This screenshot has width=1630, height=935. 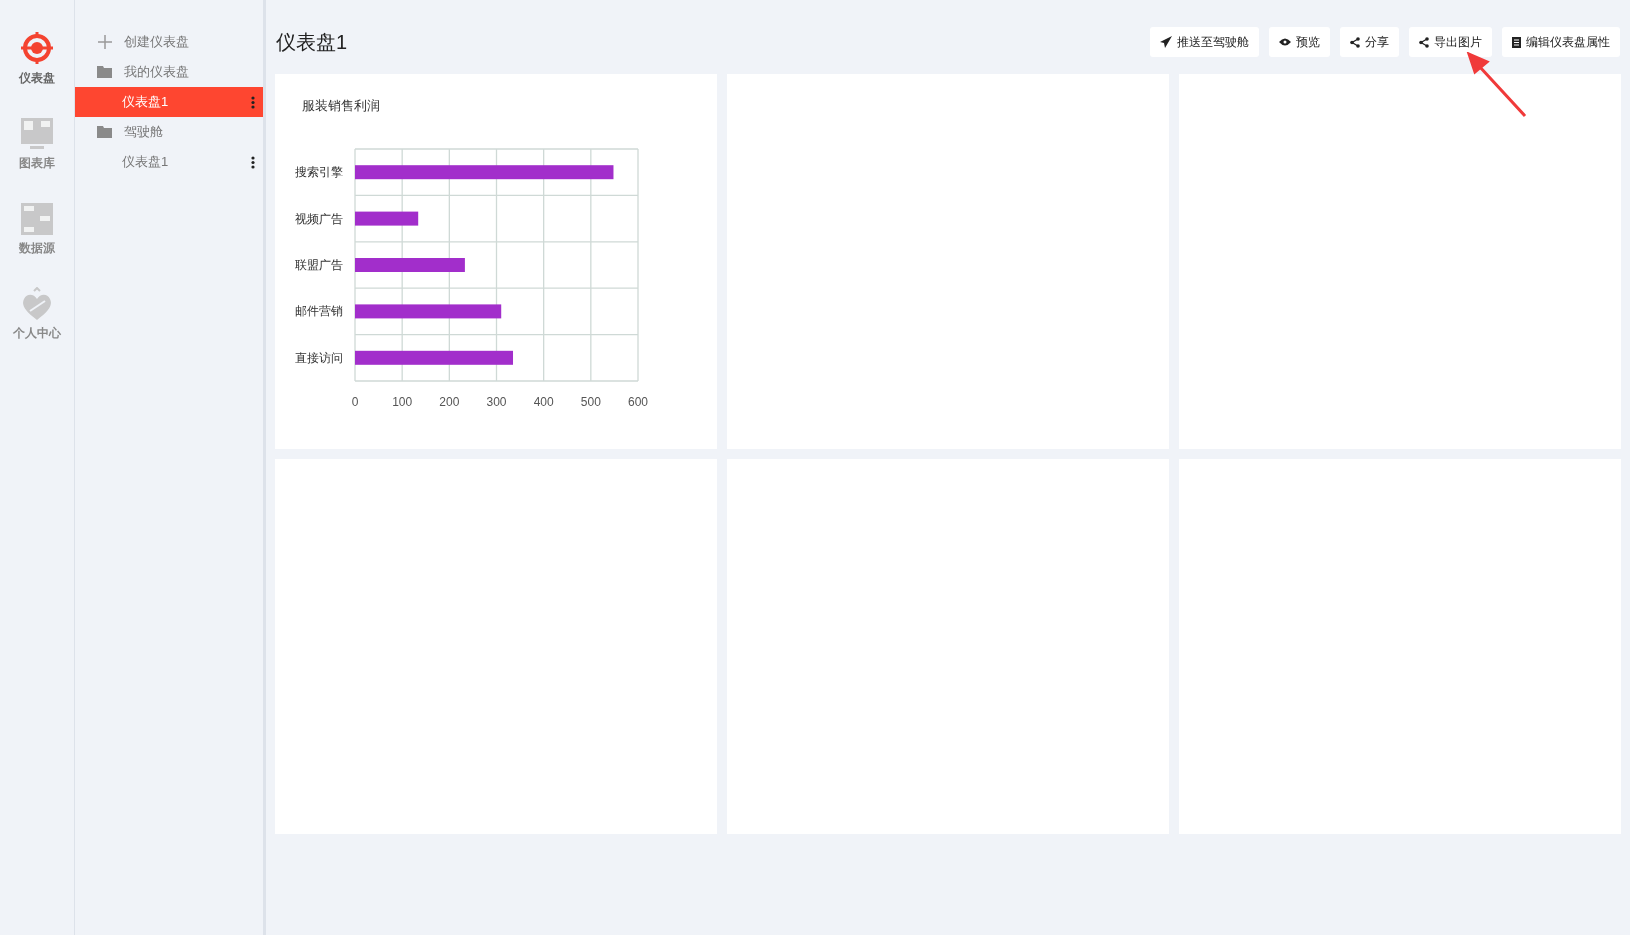 What do you see at coordinates (1516, 42) in the screenshot?
I see `document-icon` at bounding box center [1516, 42].